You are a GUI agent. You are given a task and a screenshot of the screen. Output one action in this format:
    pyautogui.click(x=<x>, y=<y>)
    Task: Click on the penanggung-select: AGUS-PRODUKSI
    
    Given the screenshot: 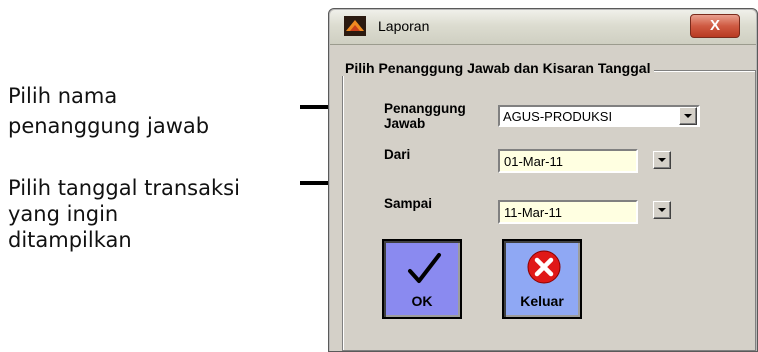 What is the action you would take?
    pyautogui.click(x=599, y=116)
    